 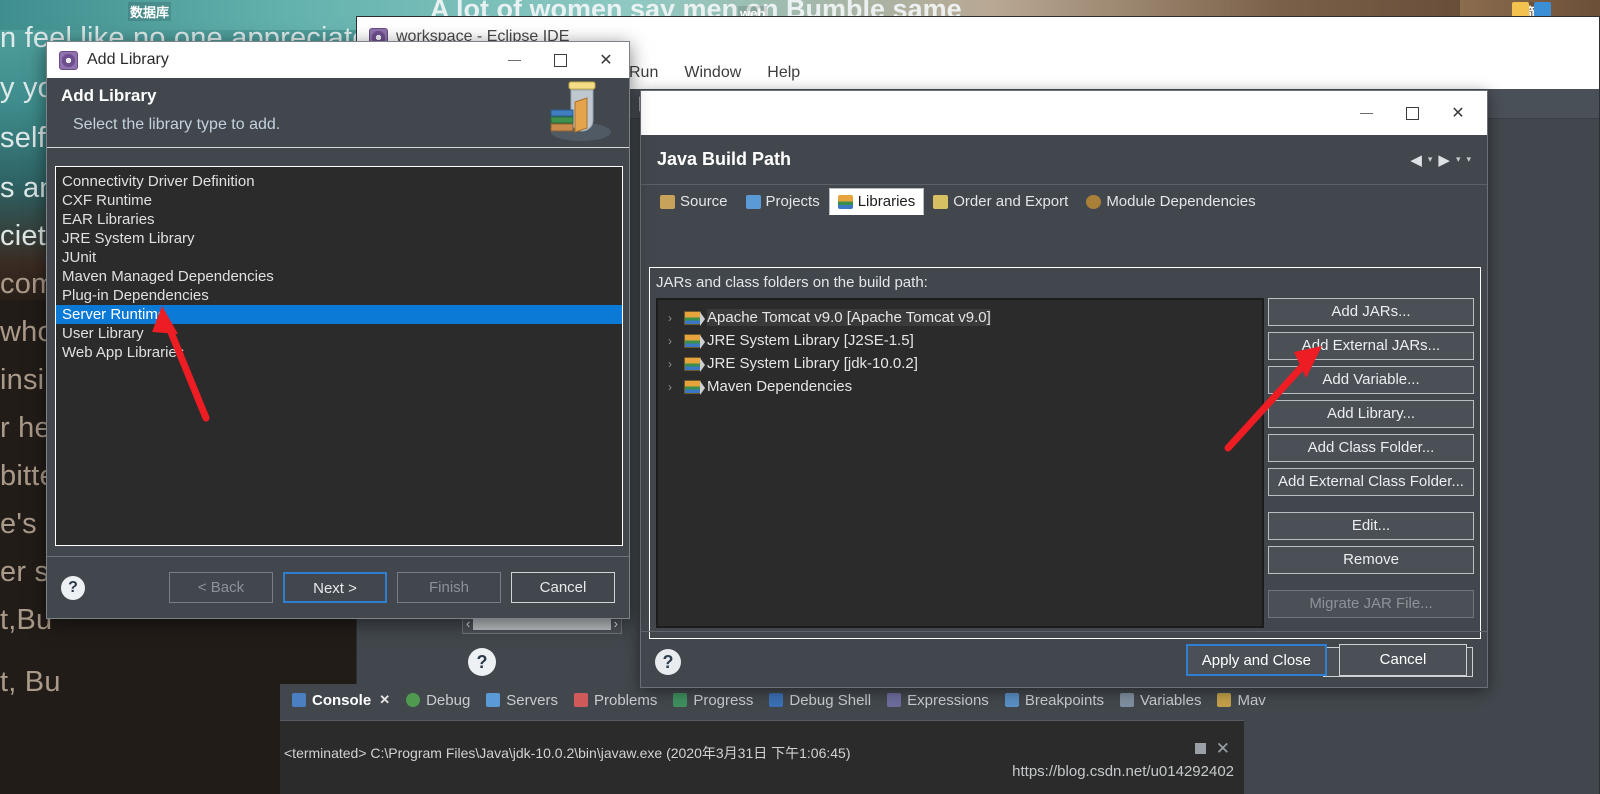 I want to click on list-item: CXF Runtime, so click(x=339, y=200).